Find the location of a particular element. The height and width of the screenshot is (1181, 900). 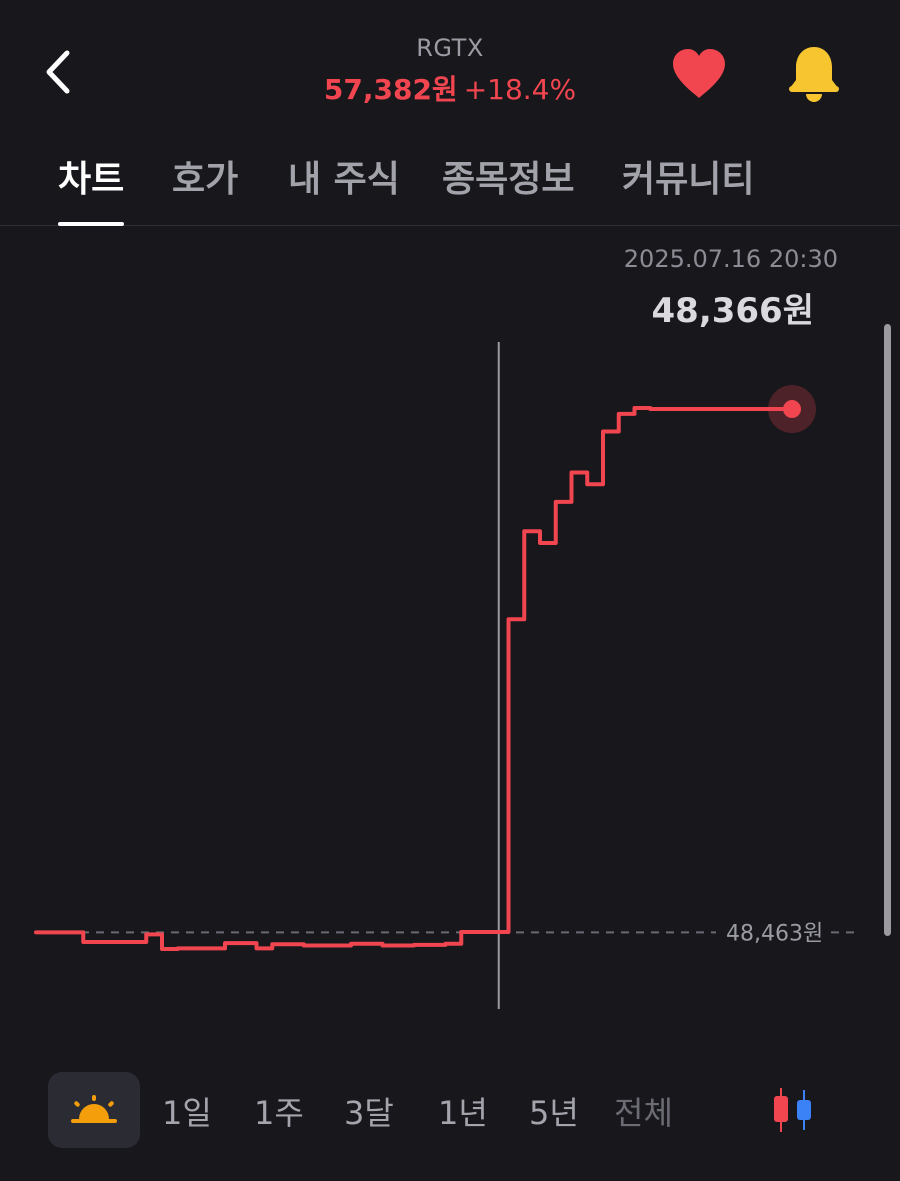

period-3-month: 3달 is located at coordinates (369, 1111).